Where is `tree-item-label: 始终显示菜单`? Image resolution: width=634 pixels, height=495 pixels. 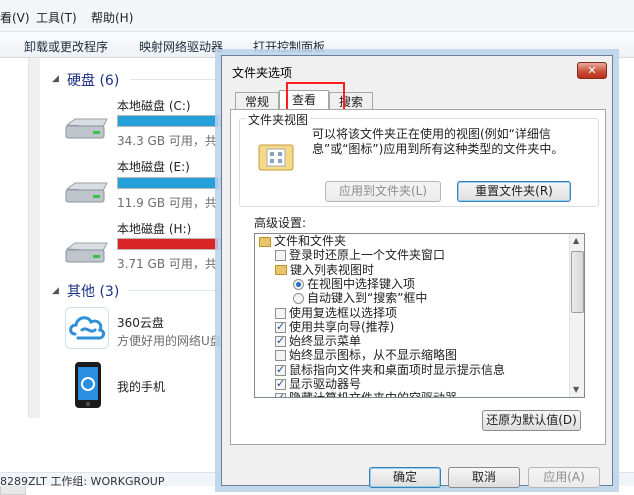 tree-item-label: 始终显示菜单 is located at coordinates (325, 341).